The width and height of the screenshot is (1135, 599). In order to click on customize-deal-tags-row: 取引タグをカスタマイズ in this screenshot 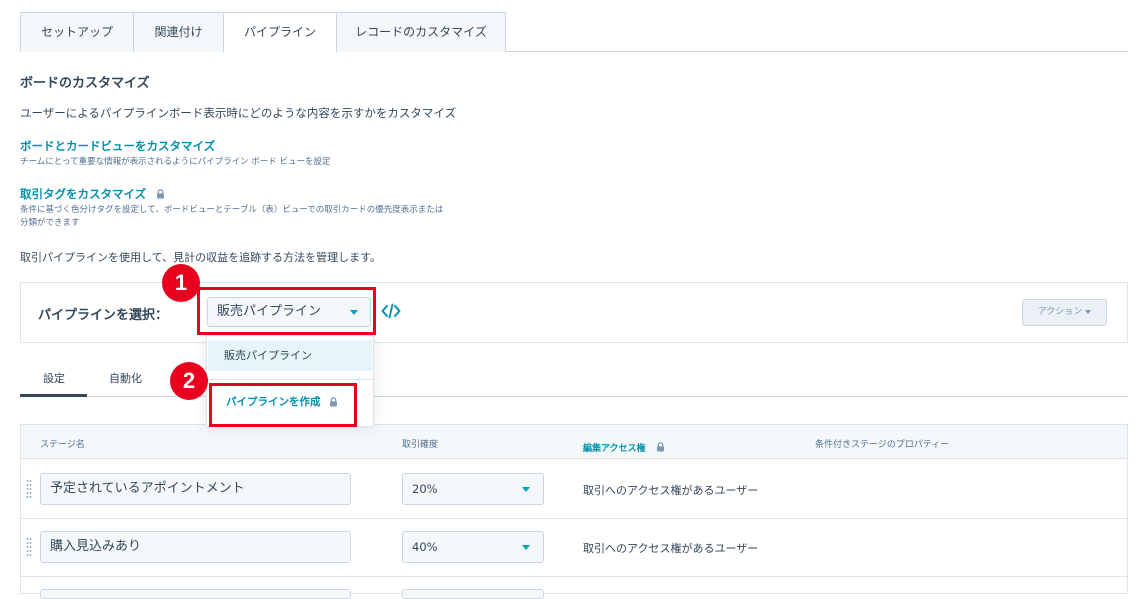, I will do `click(92, 192)`.